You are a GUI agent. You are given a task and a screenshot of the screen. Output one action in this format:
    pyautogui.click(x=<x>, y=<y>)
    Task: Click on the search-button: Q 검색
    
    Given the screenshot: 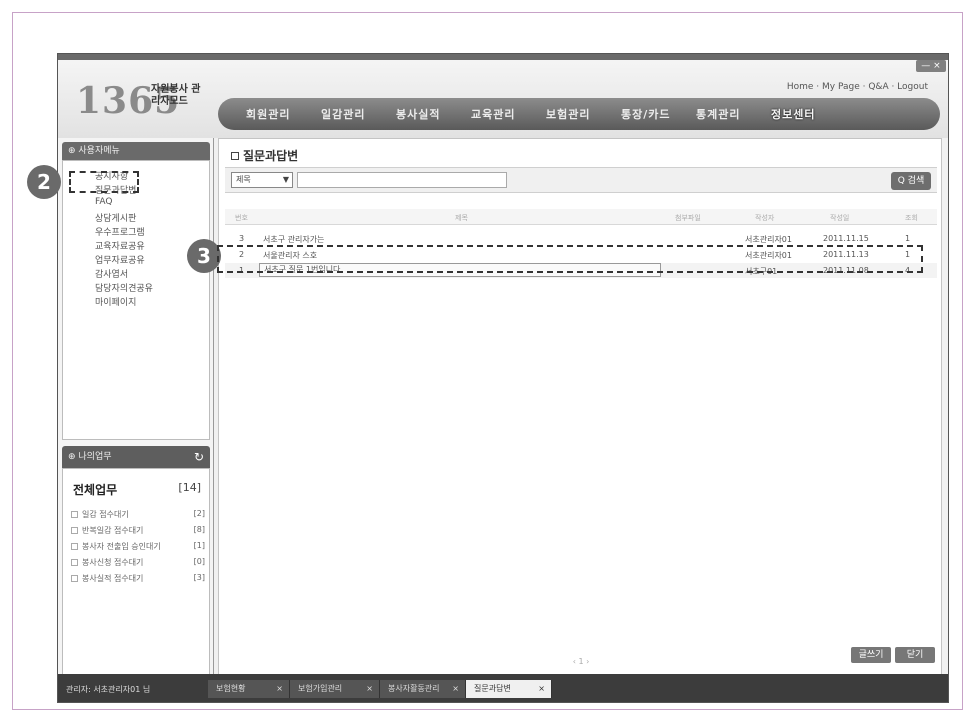 What is the action you would take?
    pyautogui.click(x=911, y=181)
    